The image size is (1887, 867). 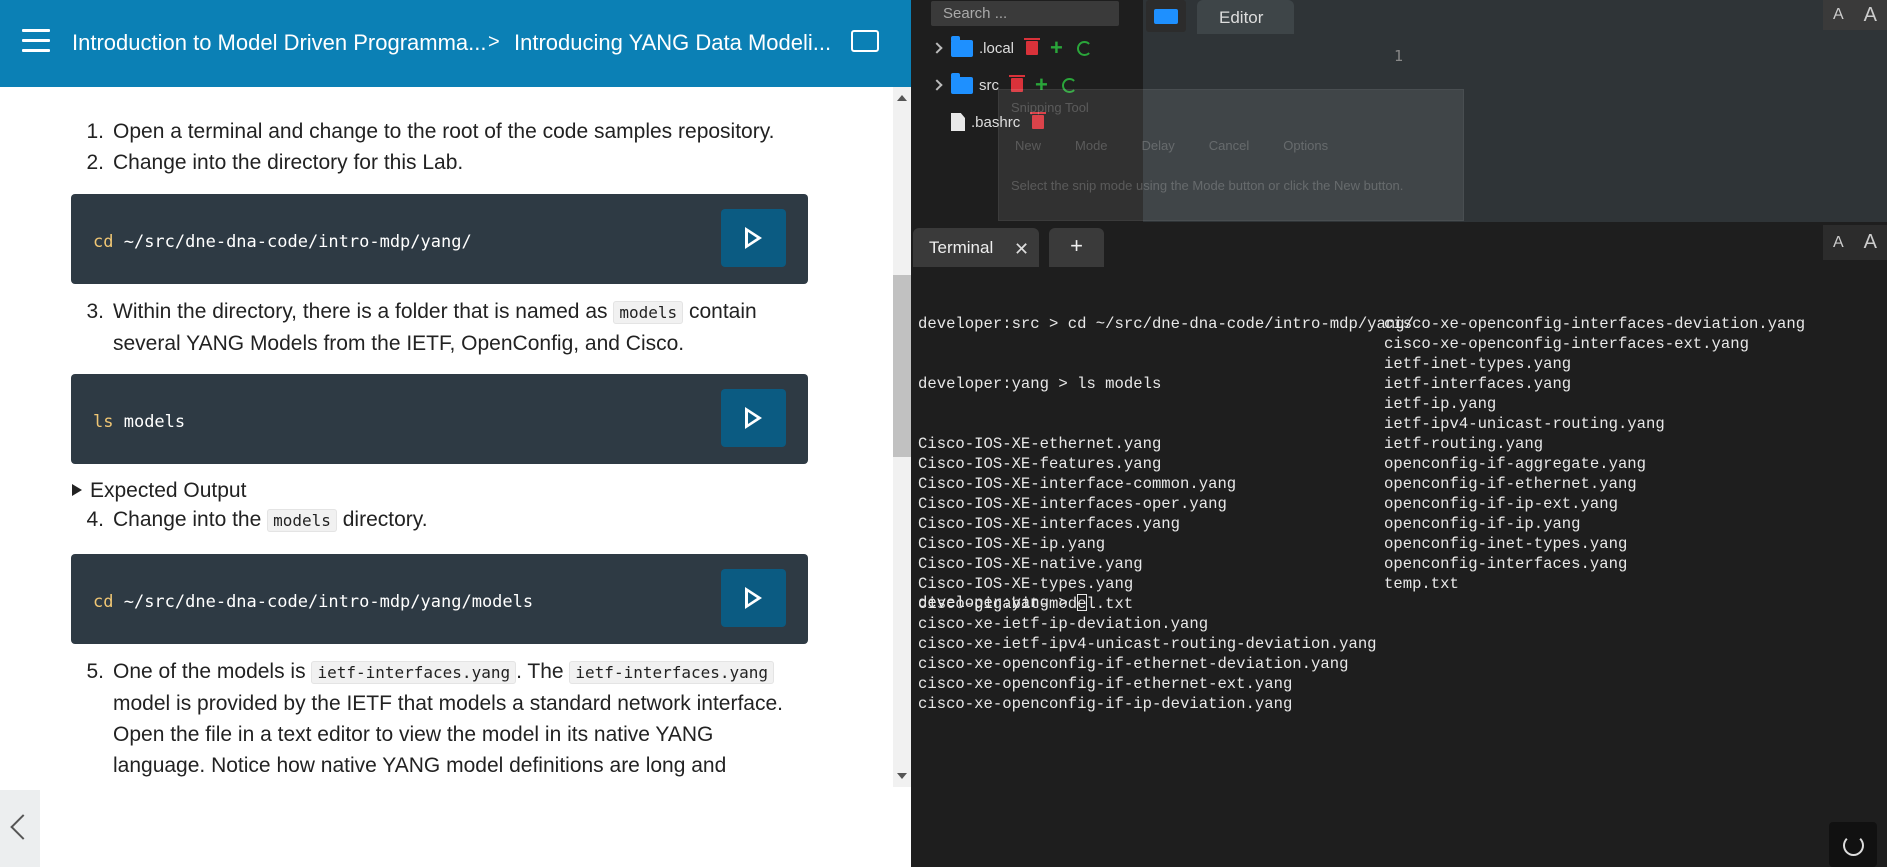 What do you see at coordinates (1245, 17) in the screenshot?
I see `tab-editor: Editor` at bounding box center [1245, 17].